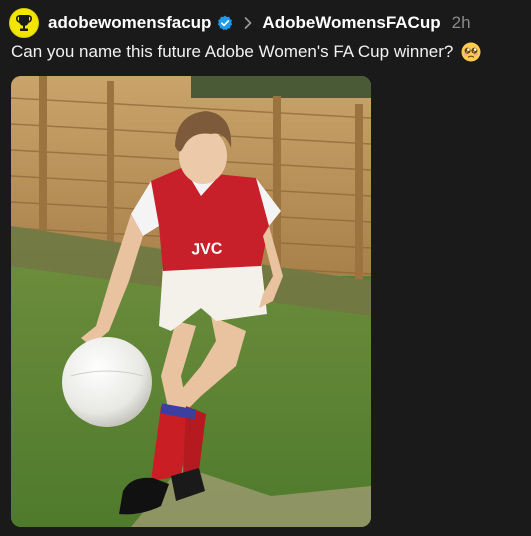 The image size is (531, 536). What do you see at coordinates (207, 249) in the screenshot?
I see `shirt-sponsor: JVC` at bounding box center [207, 249].